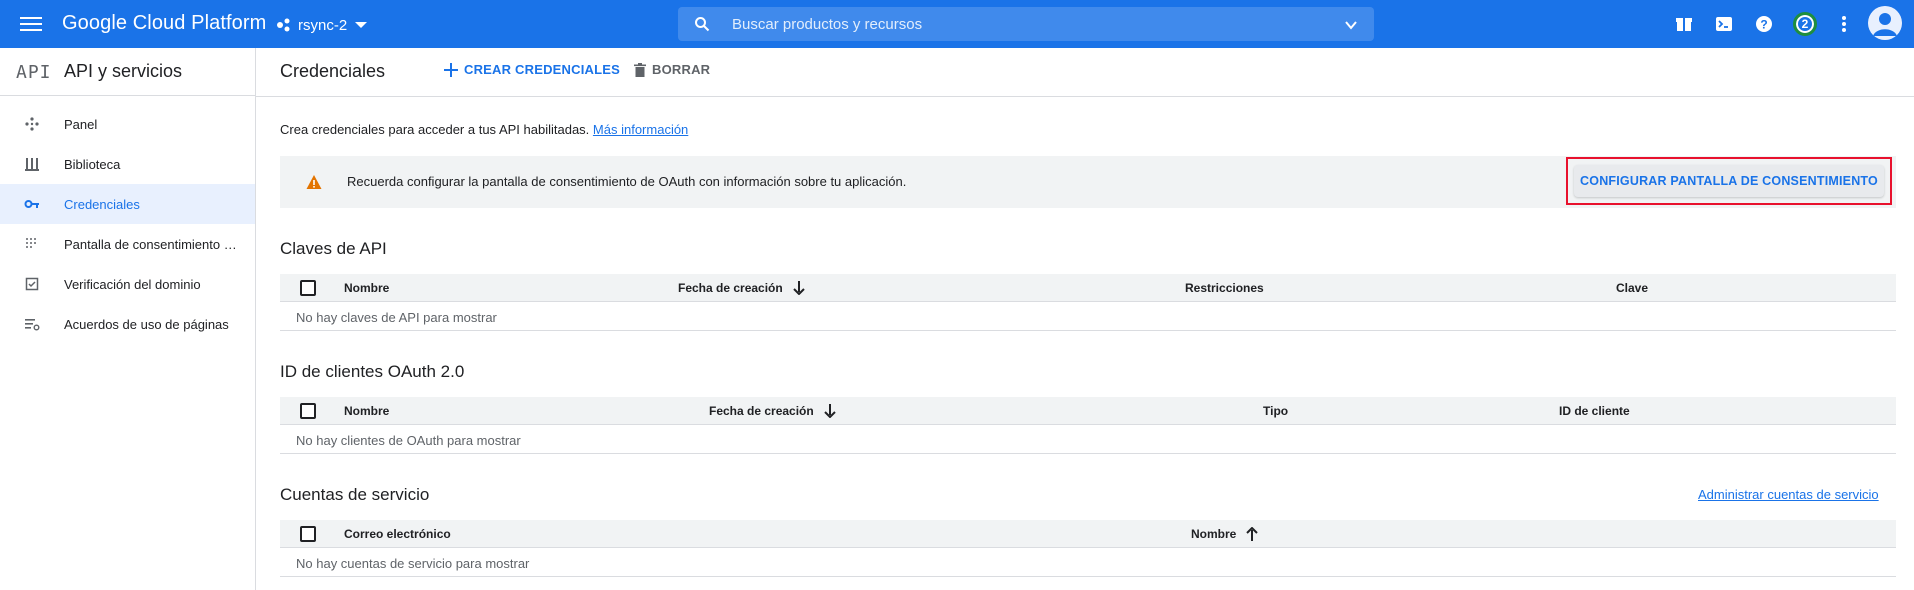  I want to click on create-credentials-button: CREAR CREDENCIALES, so click(532, 69).